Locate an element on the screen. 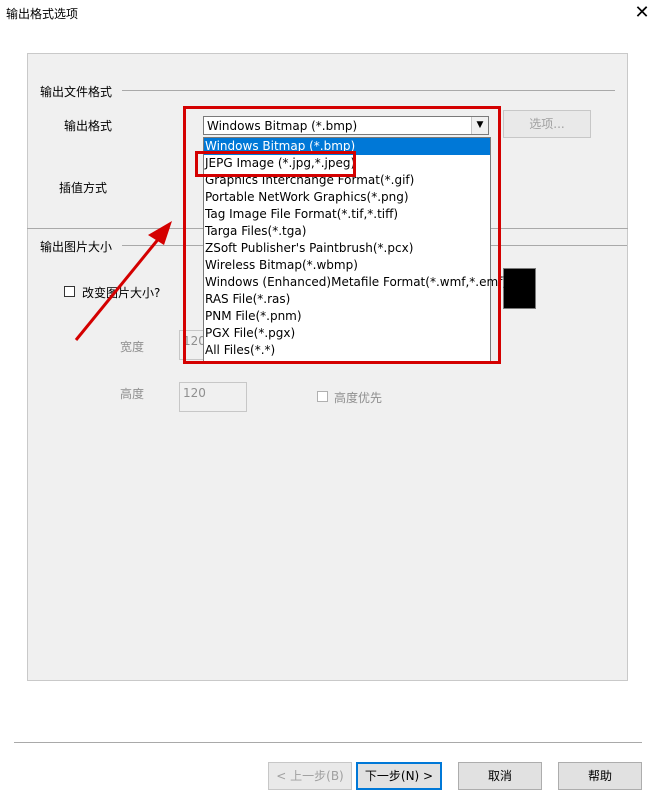 The width and height of the screenshot is (657, 805). next-button: 下一步(N) > is located at coordinates (399, 776).